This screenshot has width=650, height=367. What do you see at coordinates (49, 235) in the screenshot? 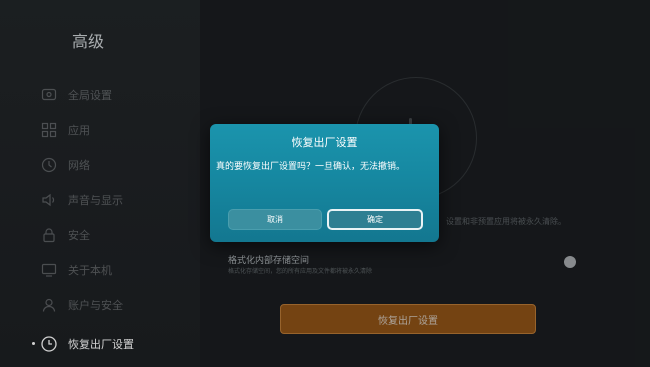
I see `lock-icon` at bounding box center [49, 235].